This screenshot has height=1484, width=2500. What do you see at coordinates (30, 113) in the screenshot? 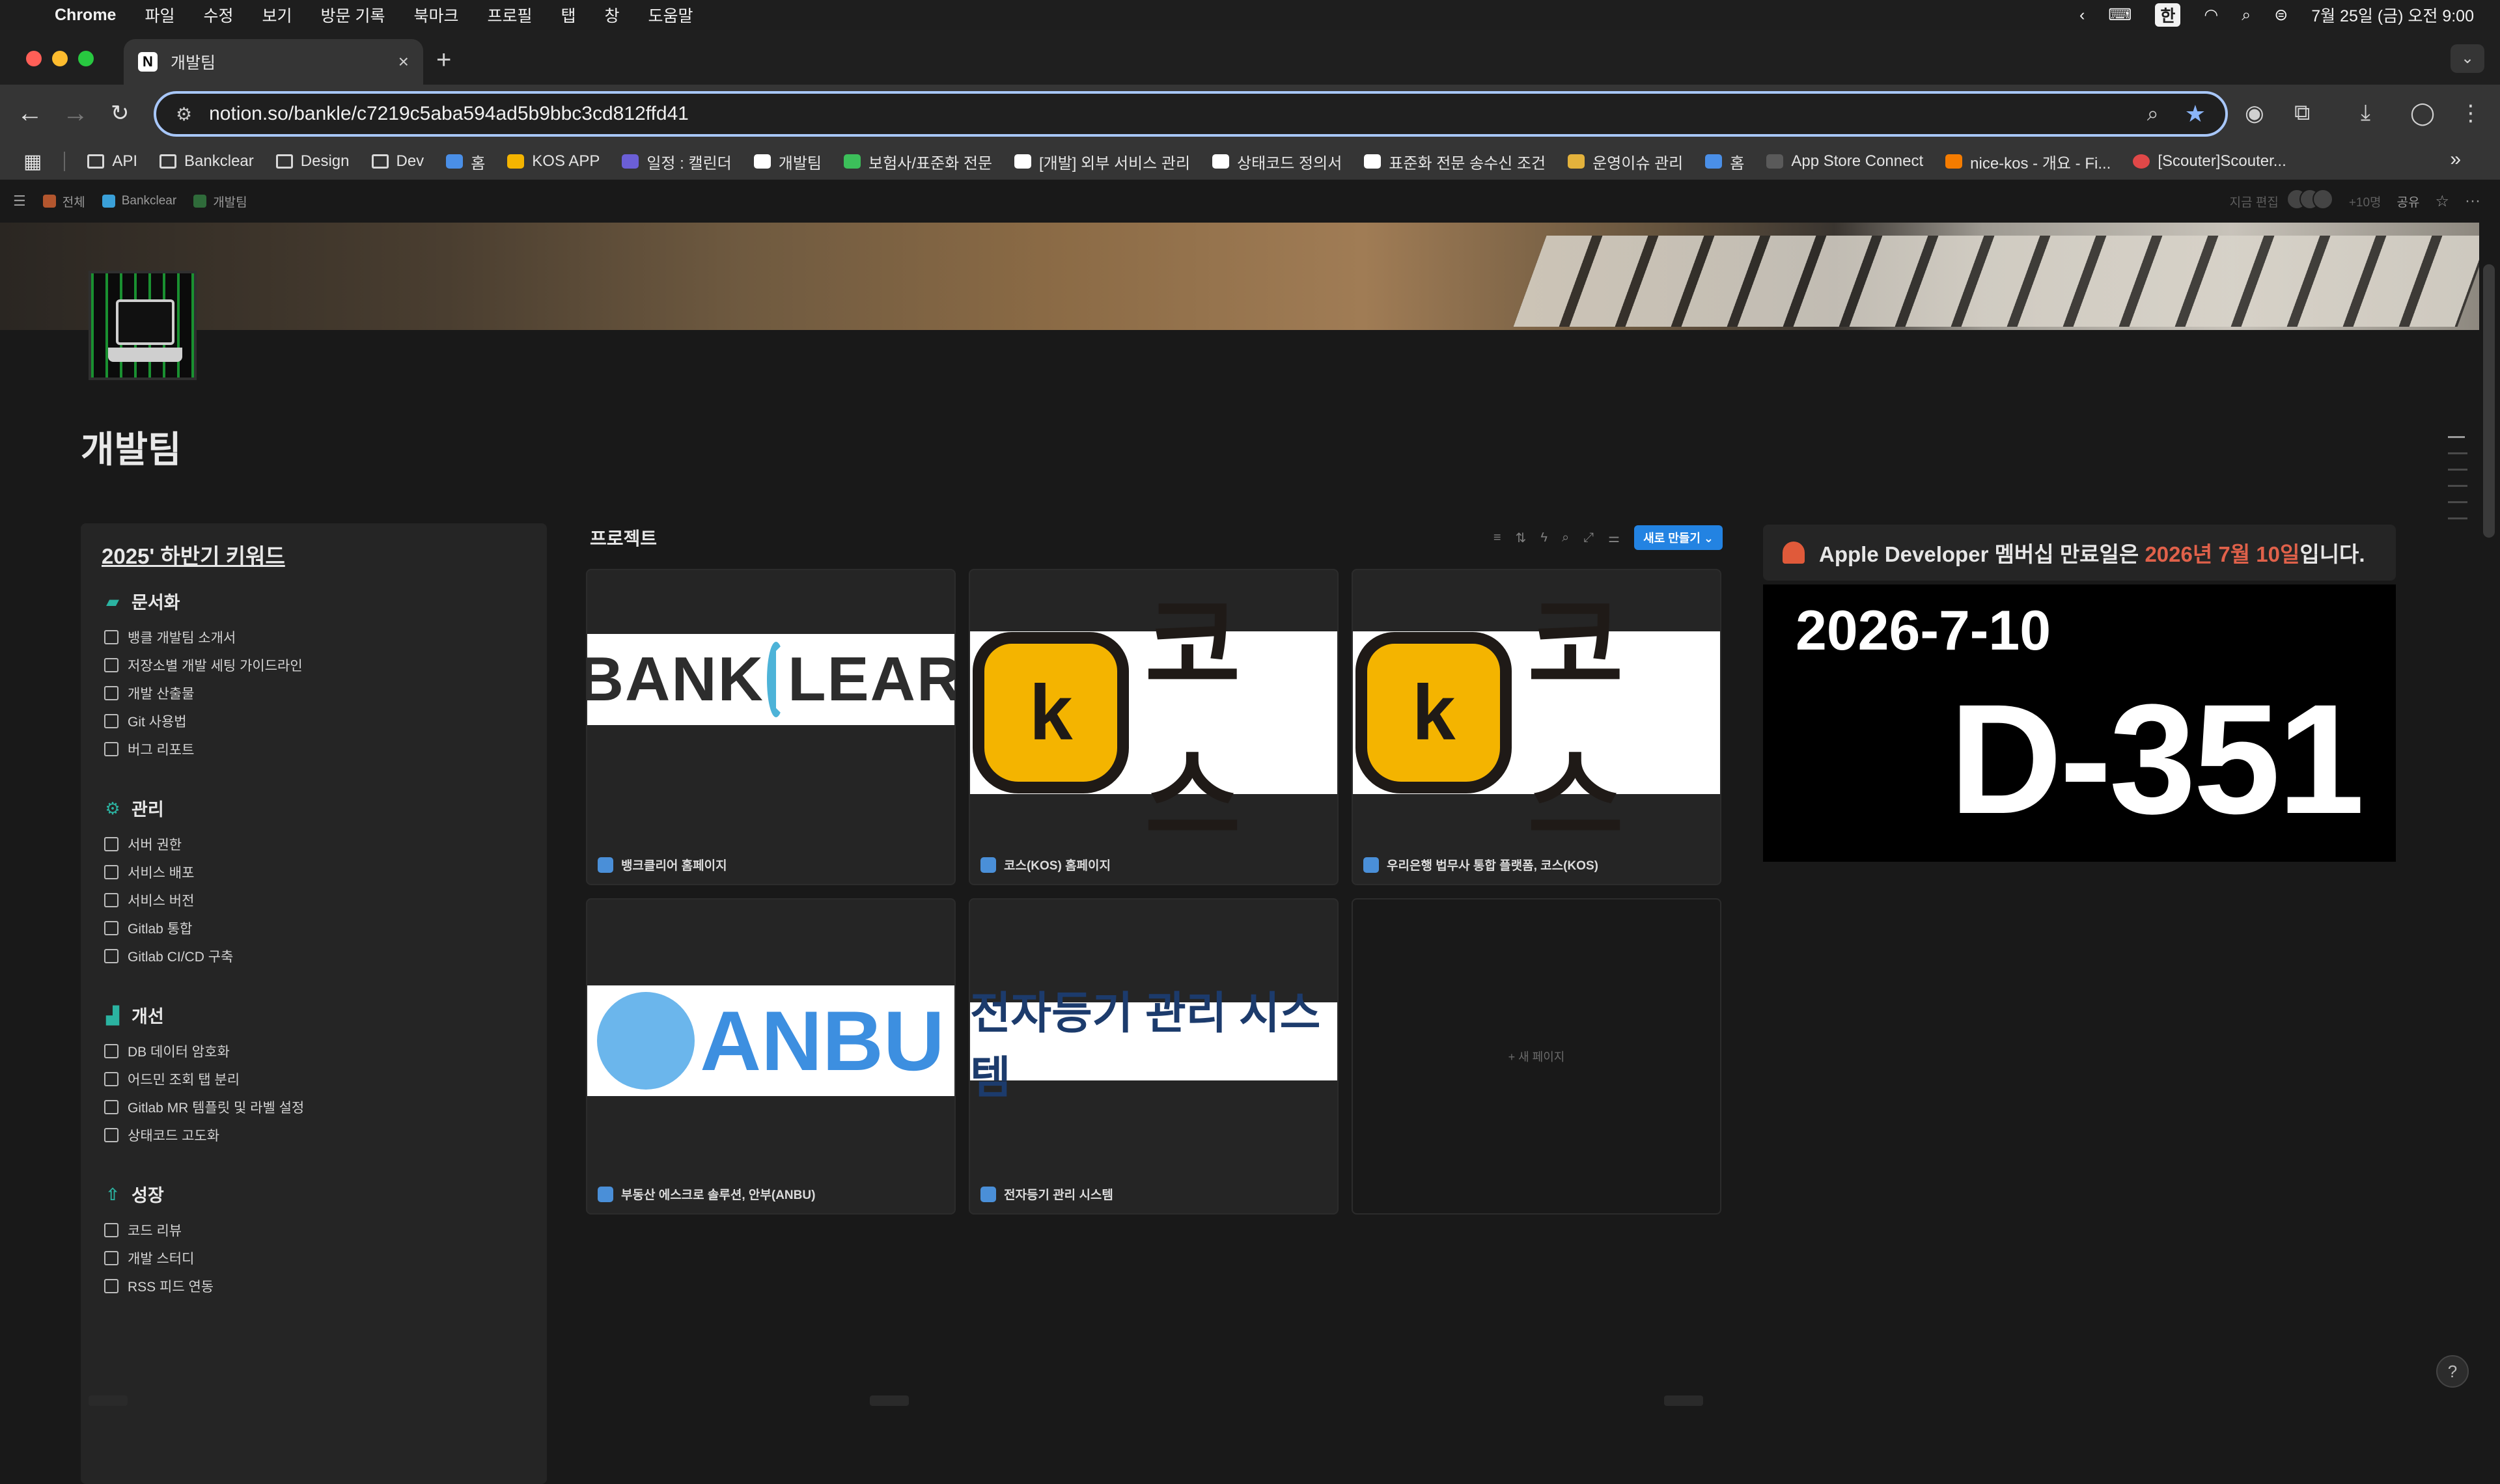
I see `back-button: ←` at bounding box center [30, 113].